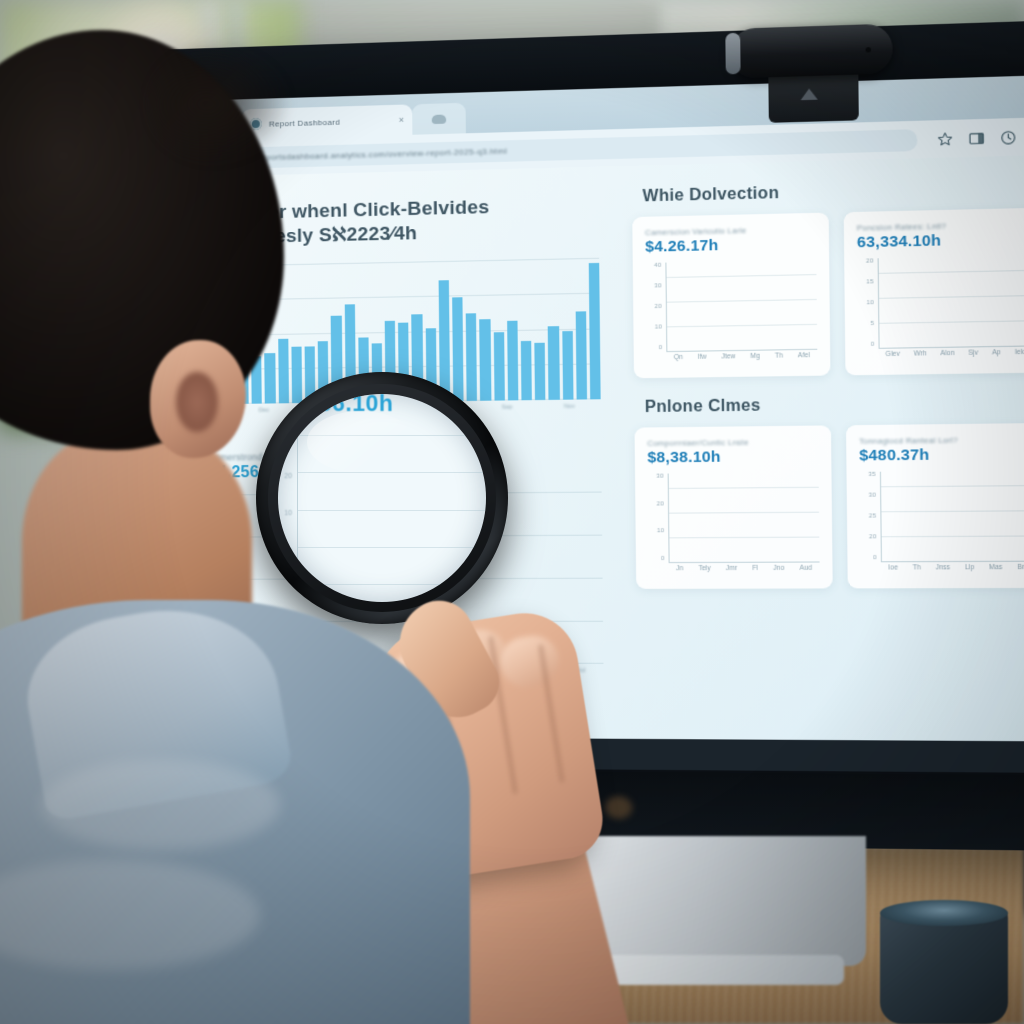  What do you see at coordinates (779, 568) in the screenshot?
I see `x-tick-label: Jno` at bounding box center [779, 568].